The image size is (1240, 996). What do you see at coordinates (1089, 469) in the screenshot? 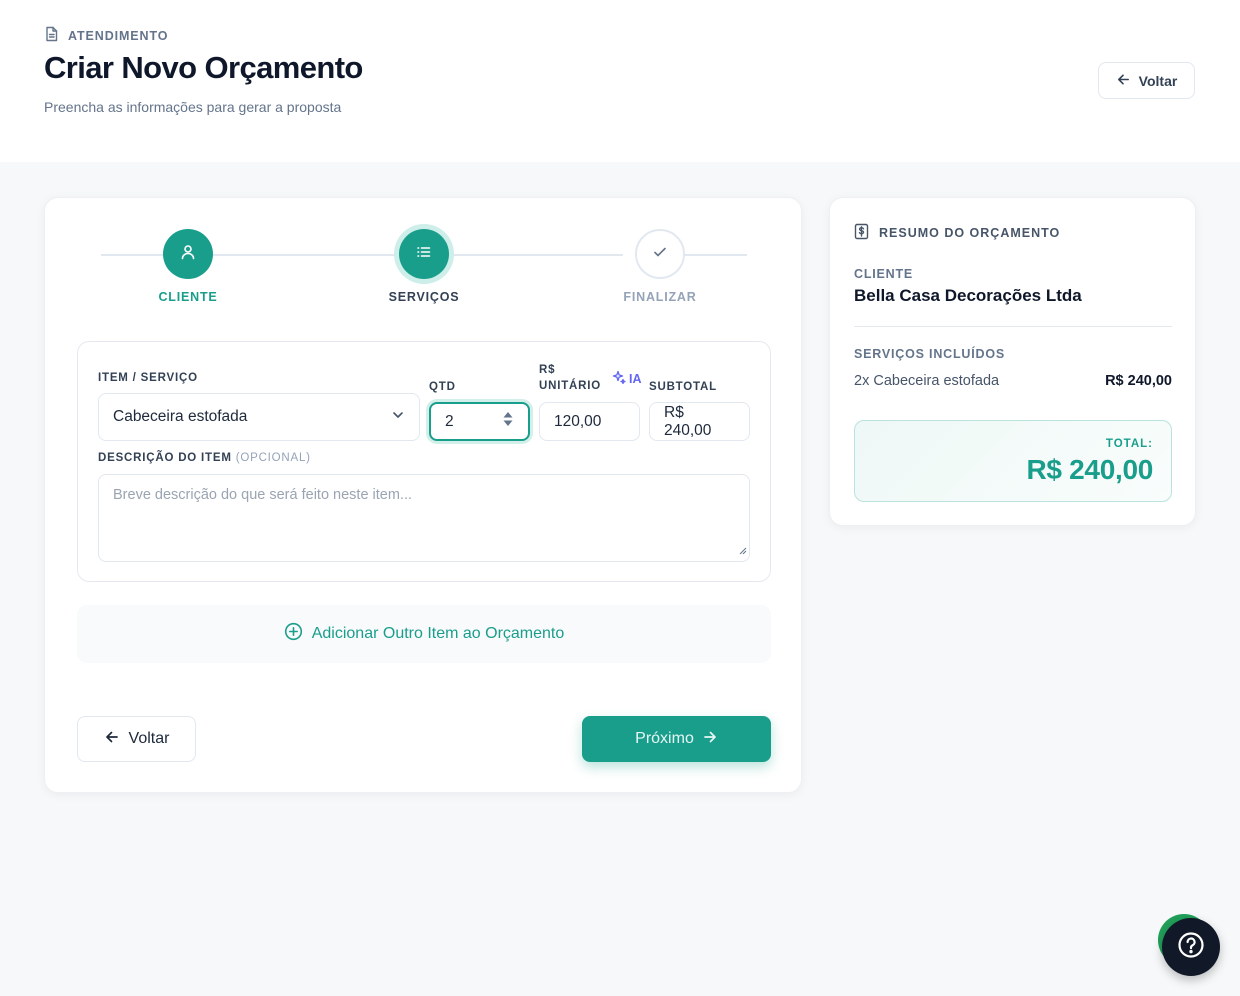
I see `summary-total-value: R$ 240,00` at bounding box center [1089, 469].